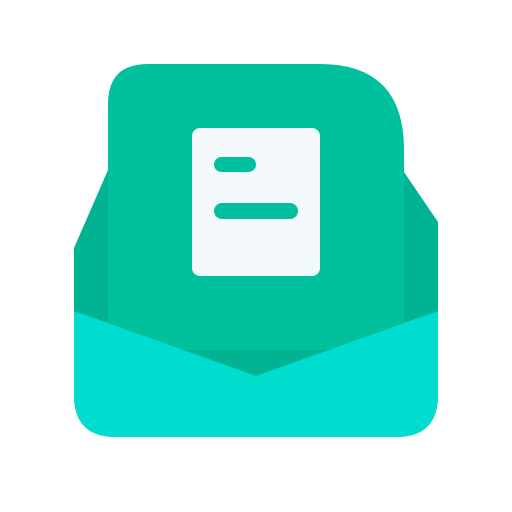 Image resolution: width=512 pixels, height=512 pixels. Describe the element at coordinates (256, 211) in the screenshot. I see `document-line-long` at that location.